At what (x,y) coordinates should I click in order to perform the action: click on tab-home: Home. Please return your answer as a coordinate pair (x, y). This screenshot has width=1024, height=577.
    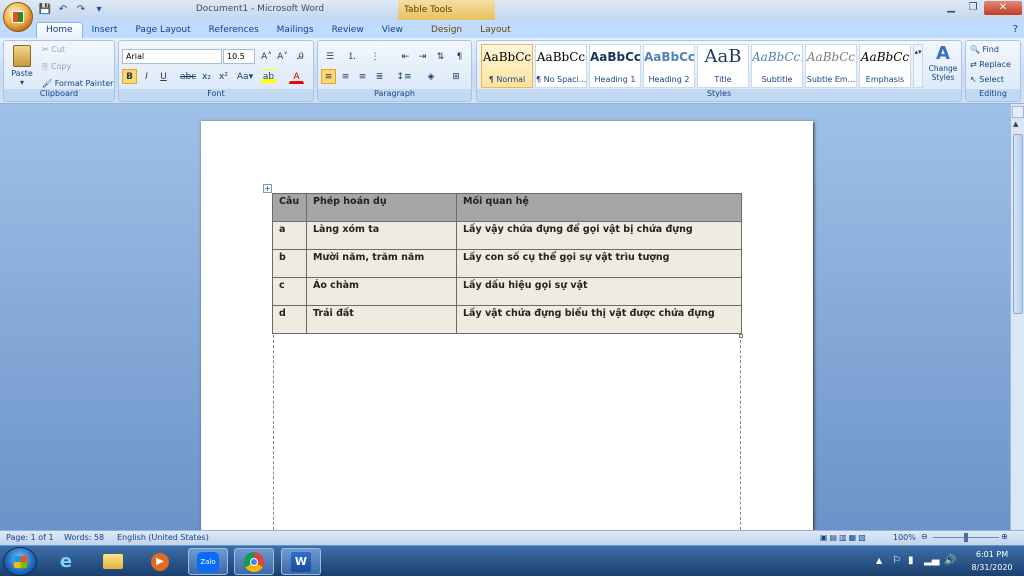
    Looking at the image, I should click on (59, 30).